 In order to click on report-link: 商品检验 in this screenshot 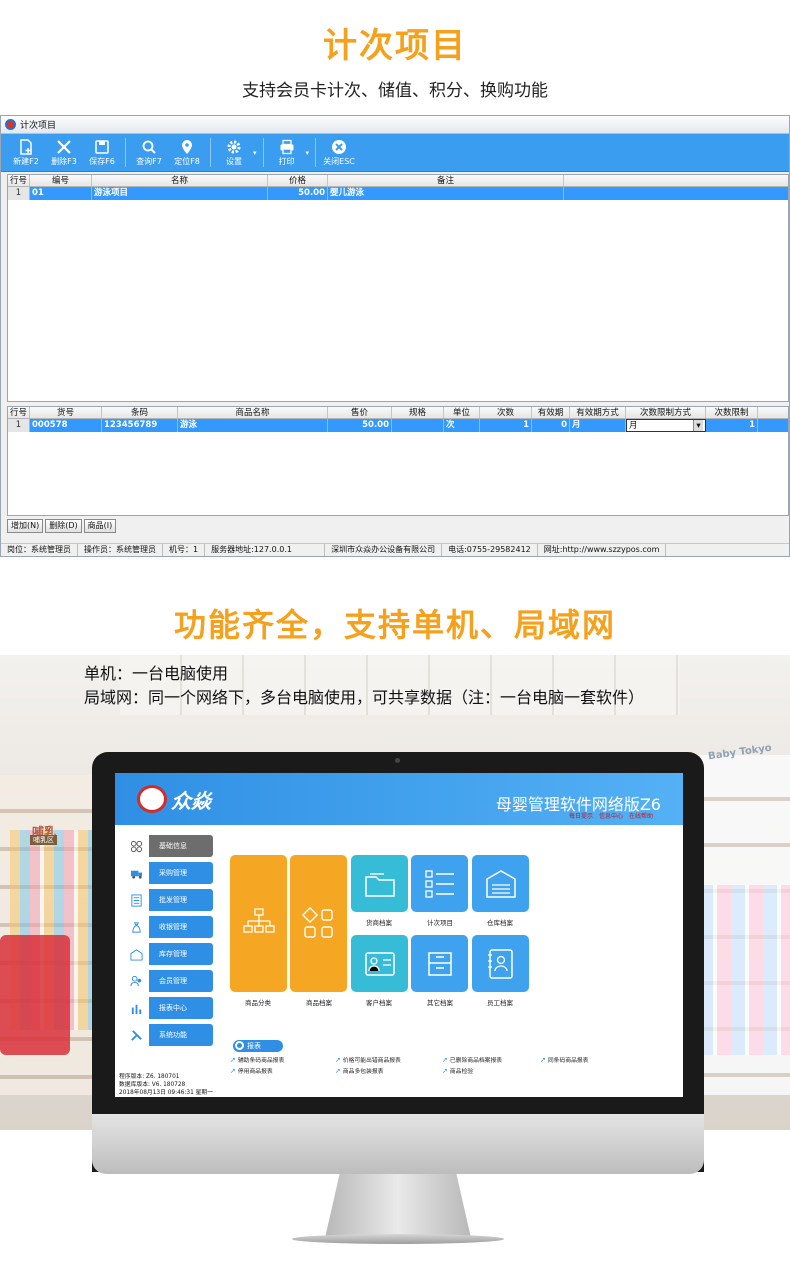, I will do `click(457, 1070)`.